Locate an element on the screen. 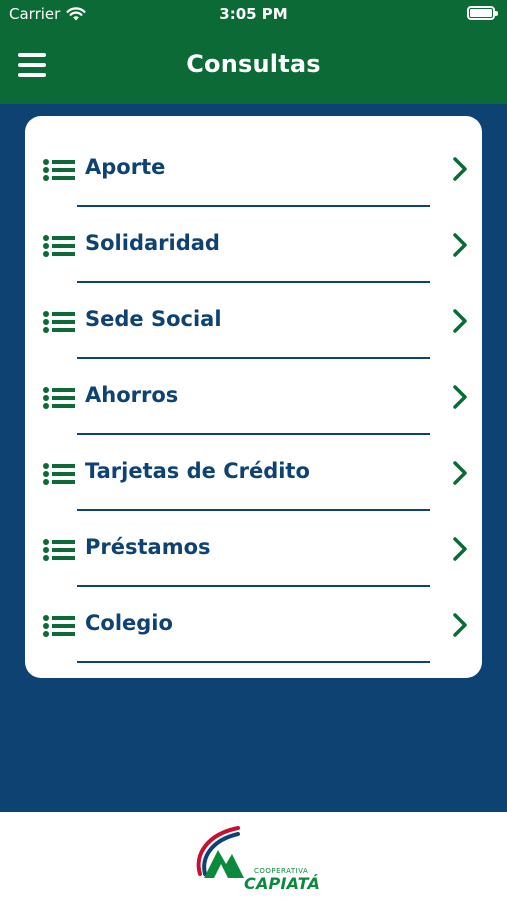 This screenshot has width=507, height=900. item-divider is located at coordinates (253, 662).